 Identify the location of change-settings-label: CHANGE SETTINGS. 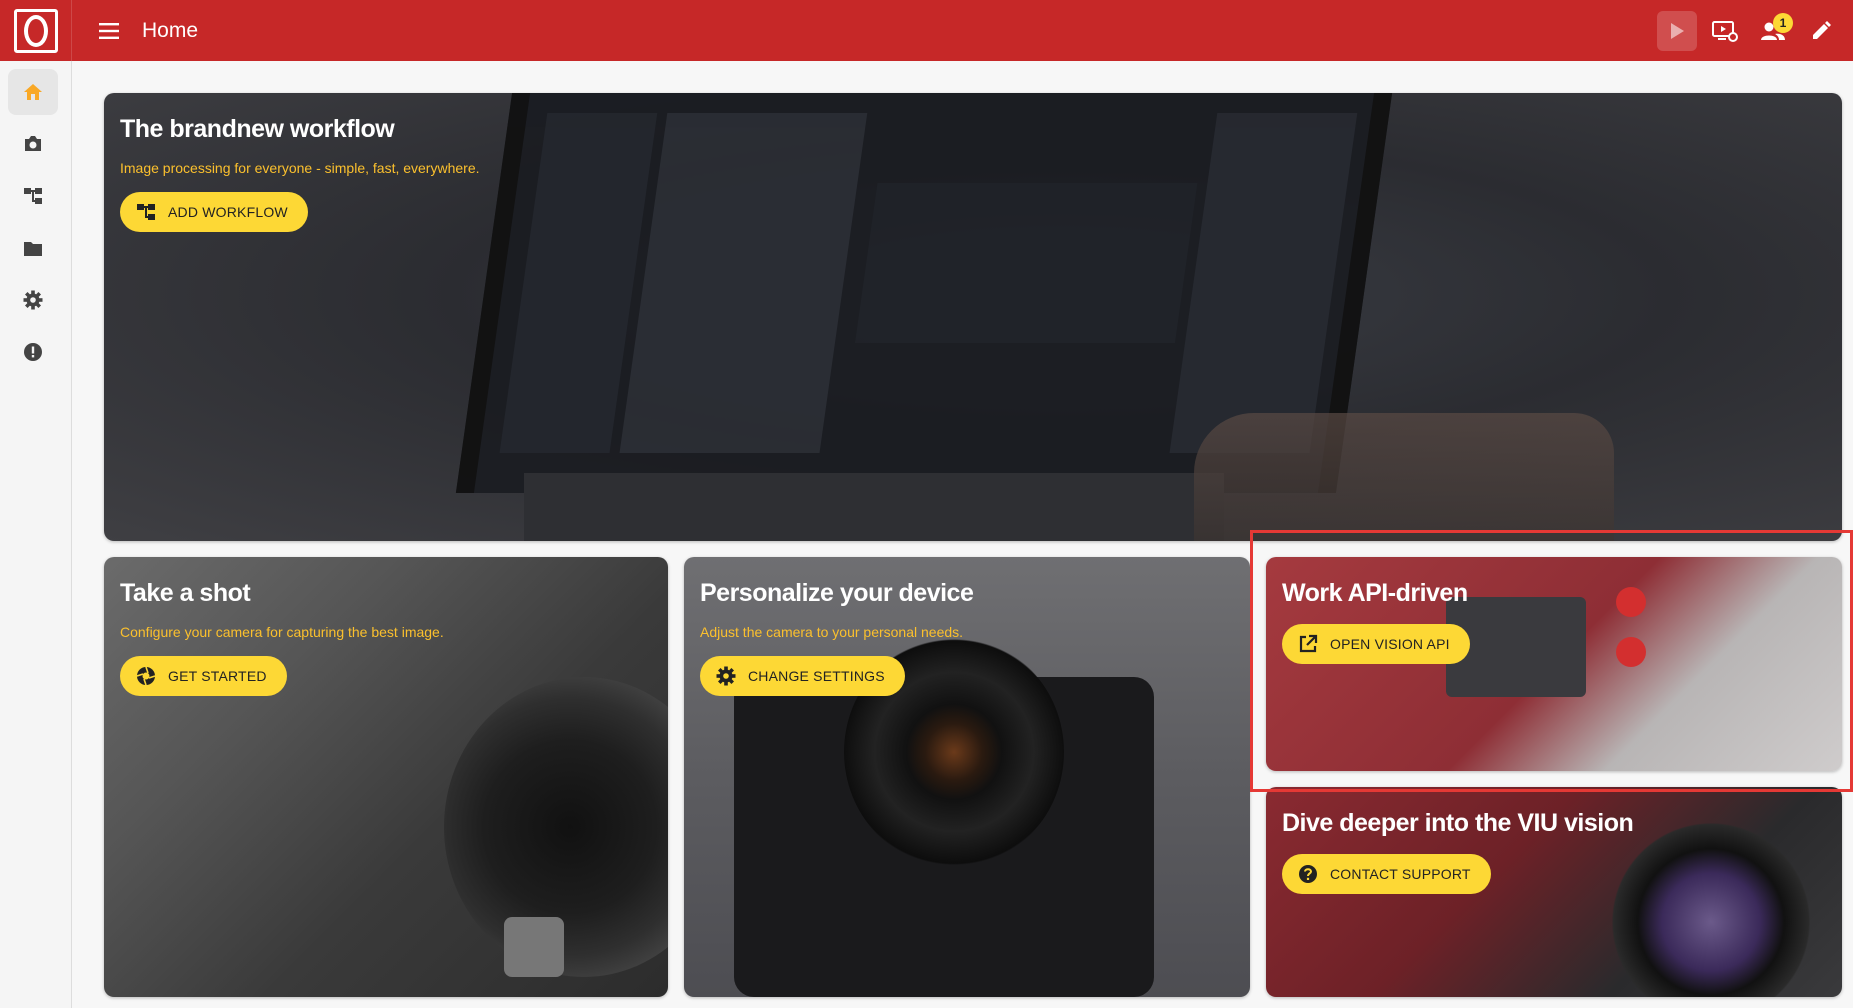
(816, 676).